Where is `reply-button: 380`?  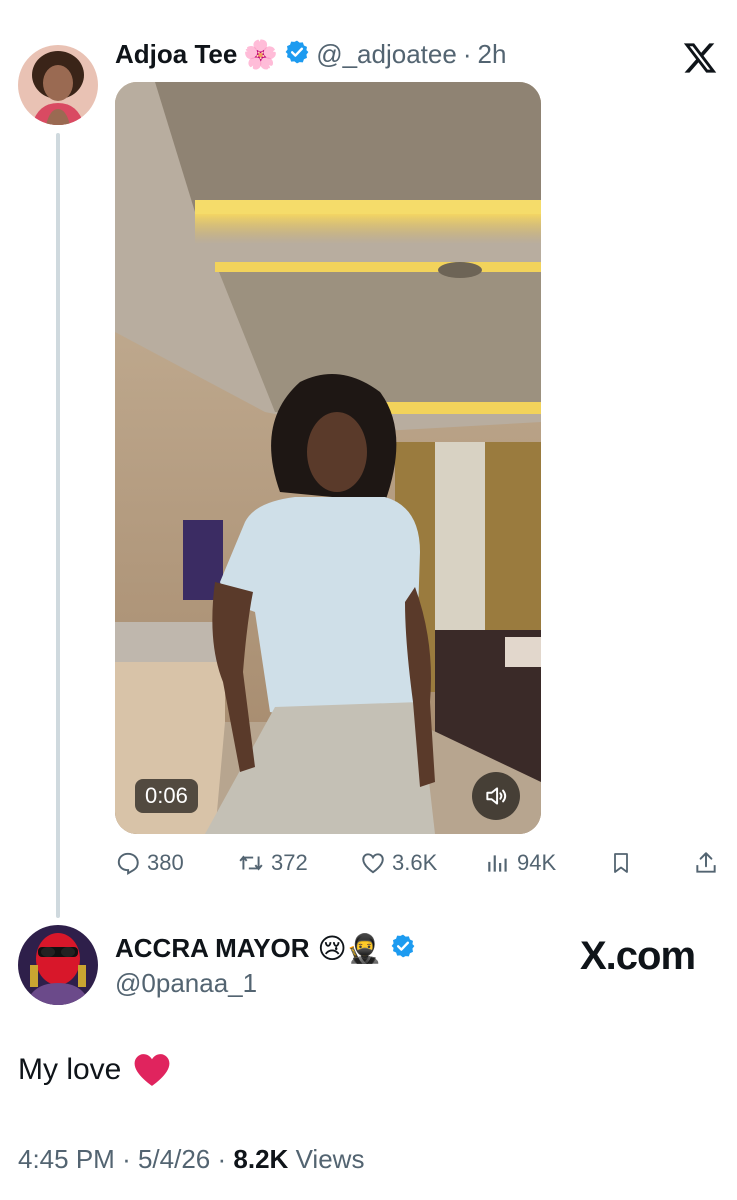
reply-button: 380 is located at coordinates (149, 863).